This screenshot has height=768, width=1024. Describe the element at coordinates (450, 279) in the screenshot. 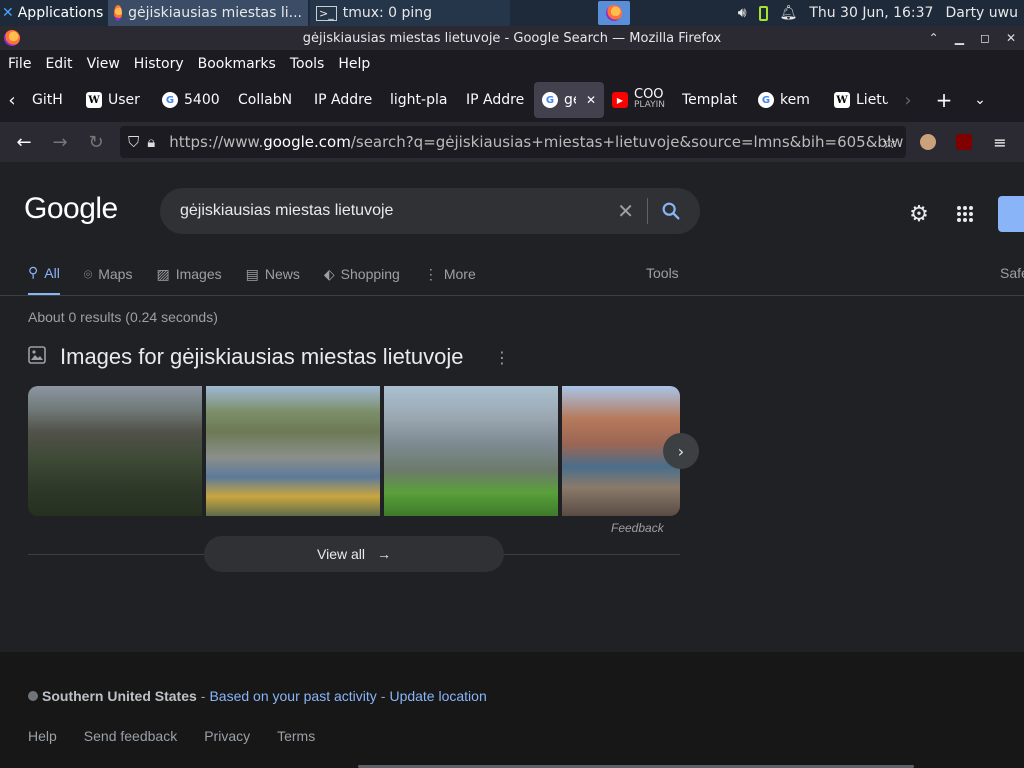

I see `tab-more: ⋮ More` at that location.